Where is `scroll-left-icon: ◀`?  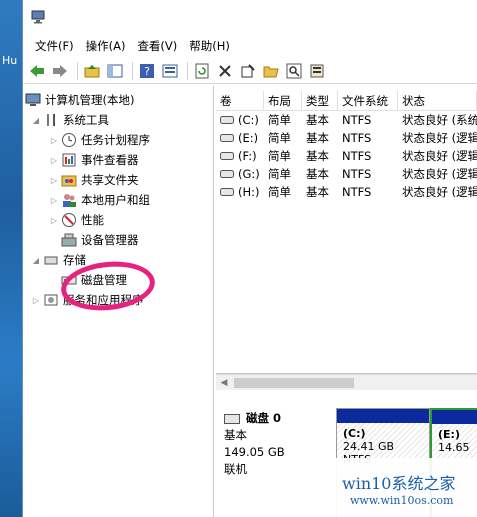 scroll-left-icon: ◀ is located at coordinates (224, 383).